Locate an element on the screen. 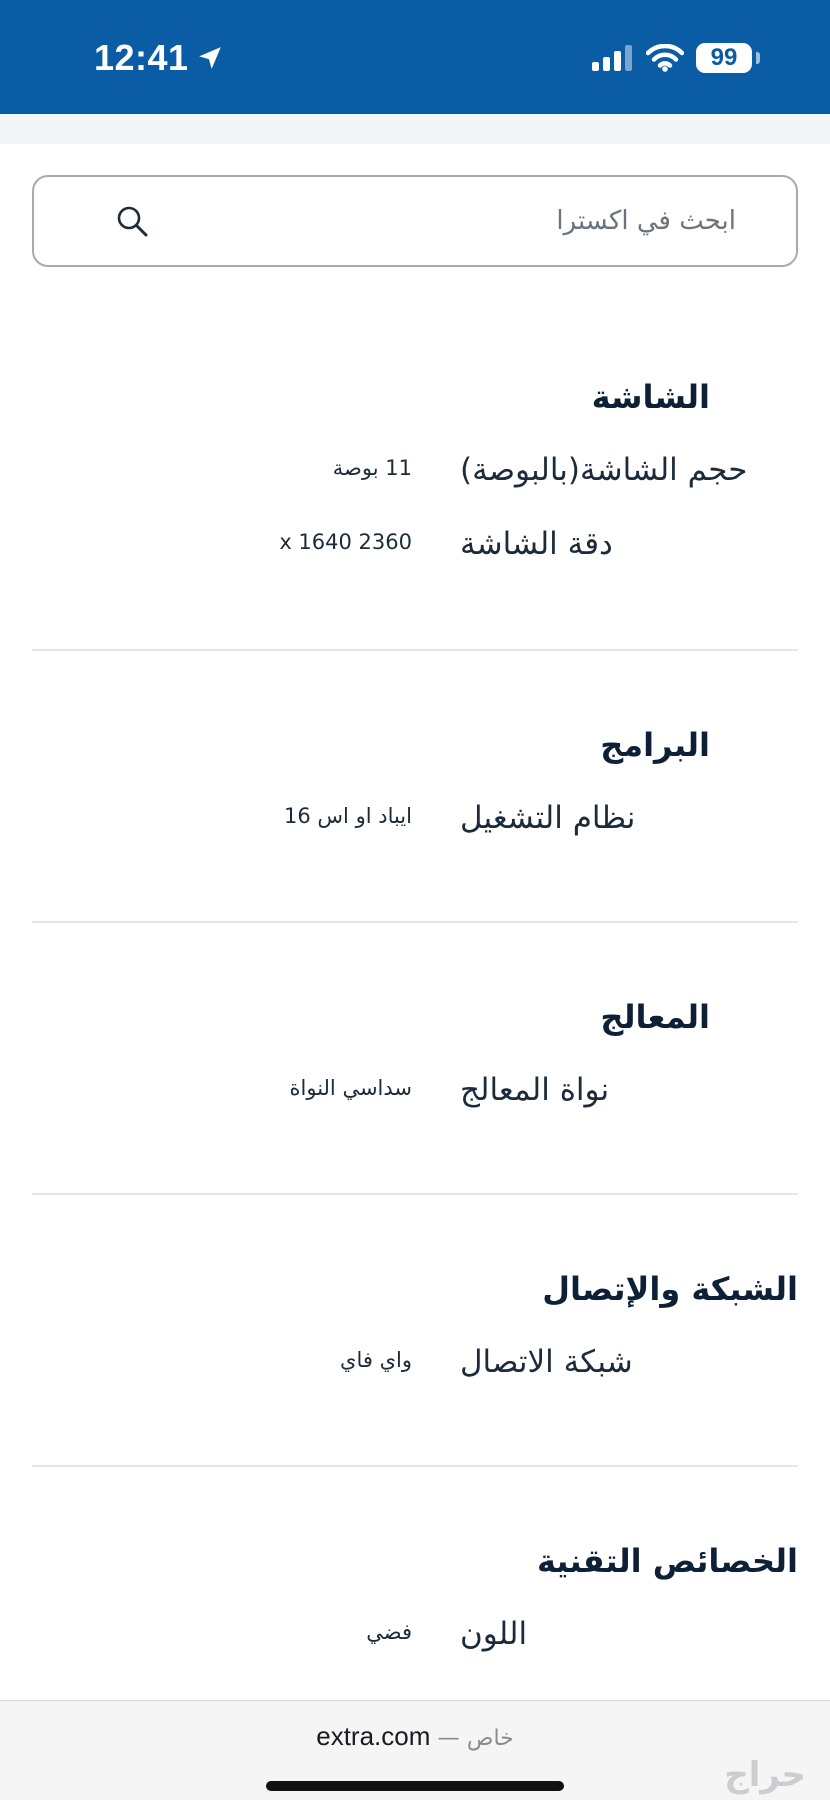 This screenshot has height=1800, width=830. spec-label: حجم الشاشة(بالبوصة) is located at coordinates (604, 470).